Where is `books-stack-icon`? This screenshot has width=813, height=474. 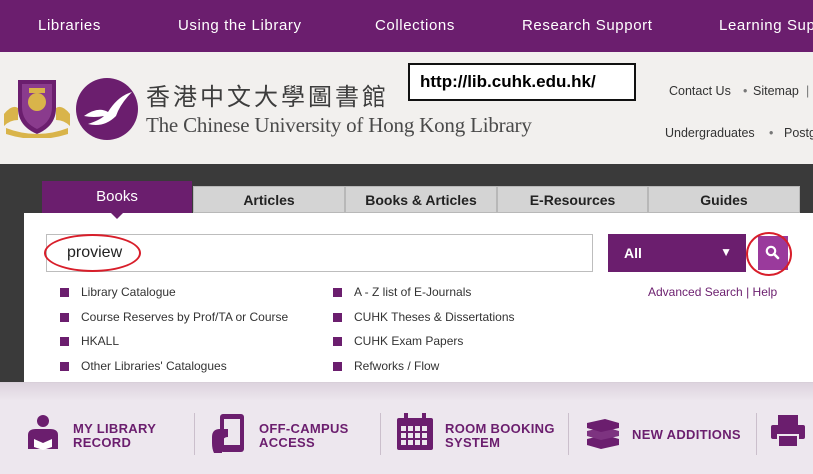 books-stack-icon is located at coordinates (603, 434).